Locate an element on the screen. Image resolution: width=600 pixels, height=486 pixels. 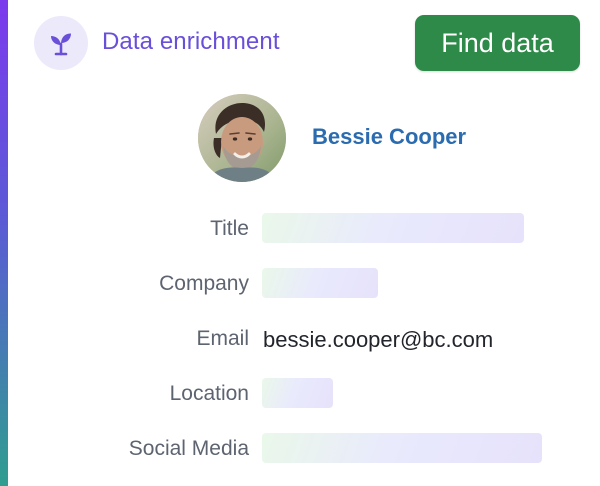
profile-name: Bessie Cooper is located at coordinates (389, 137).